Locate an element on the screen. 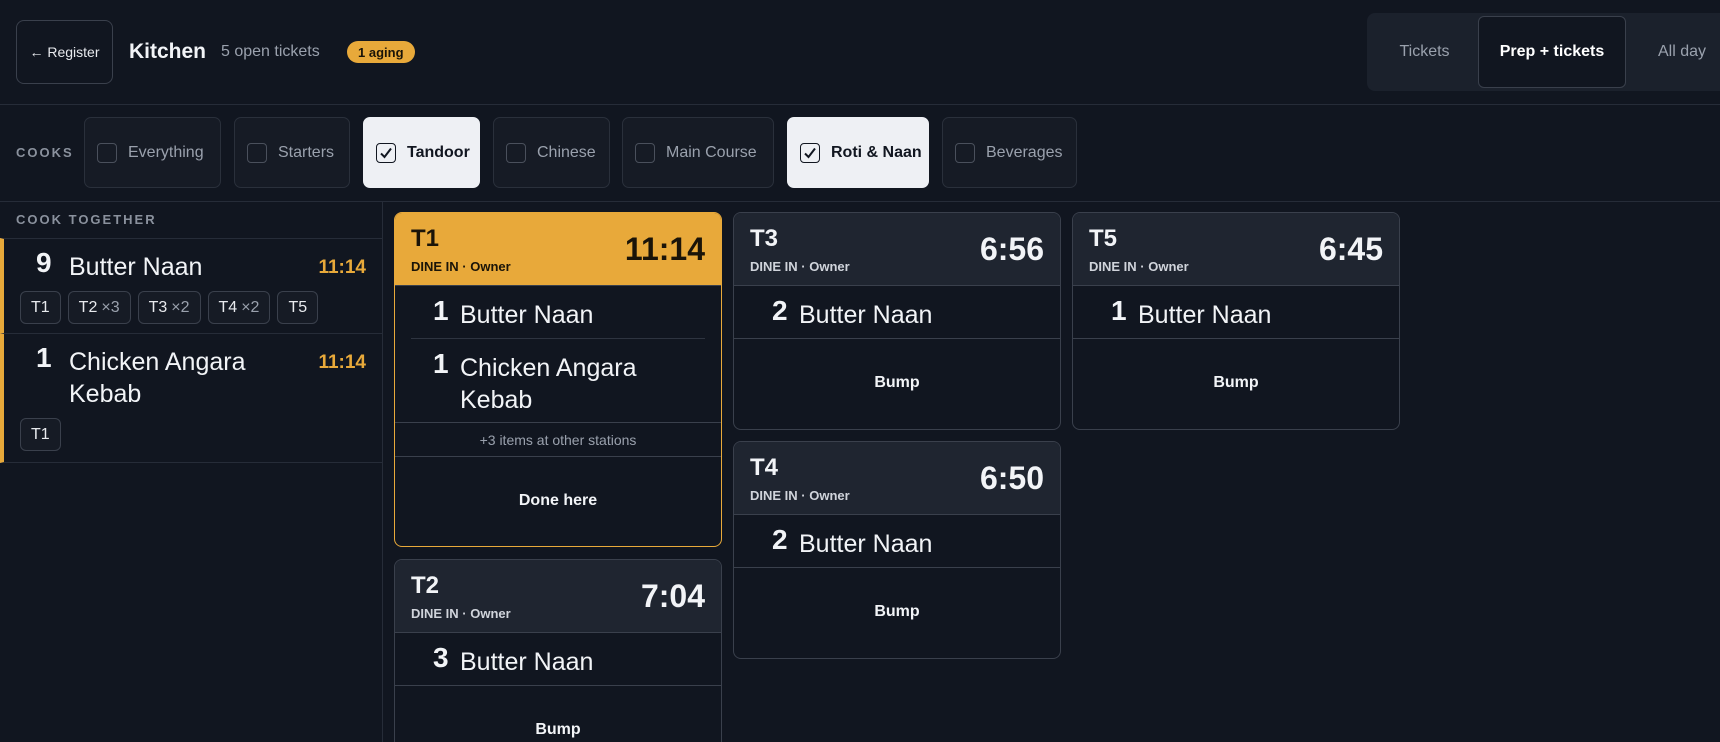 The width and height of the screenshot is (1720, 742). chip-label: Beverages is located at coordinates (1024, 152).